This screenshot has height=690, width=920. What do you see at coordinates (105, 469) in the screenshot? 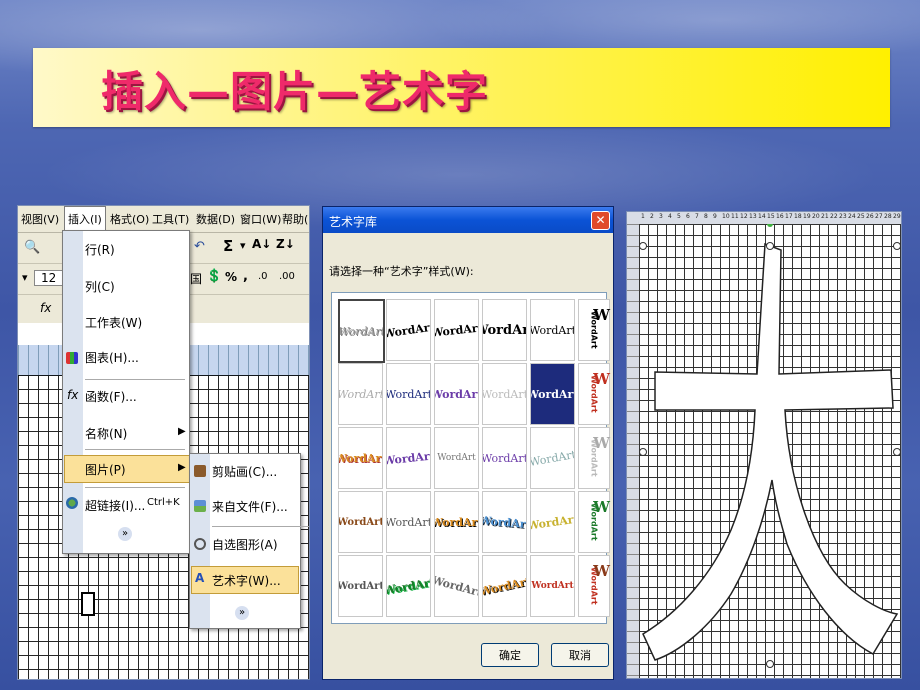
I see `menu-item-picture: 图片(P)` at bounding box center [105, 469].